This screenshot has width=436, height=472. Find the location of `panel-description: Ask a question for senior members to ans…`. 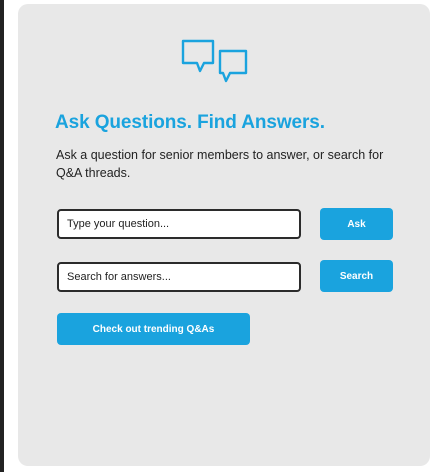

panel-description: Ask a question for senior members to ans… is located at coordinates (220, 164).